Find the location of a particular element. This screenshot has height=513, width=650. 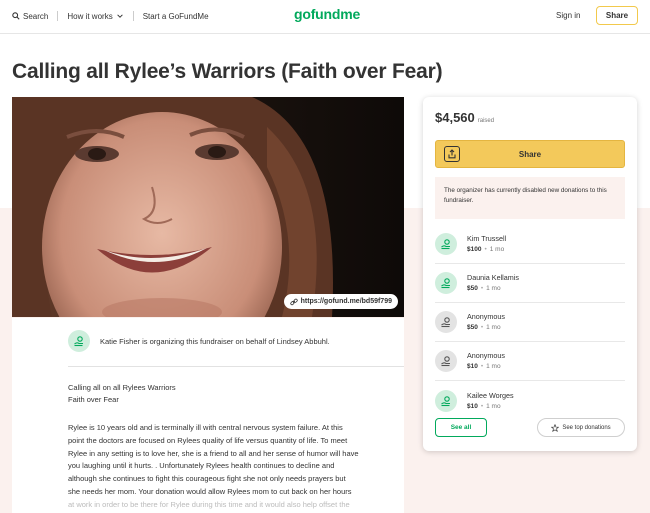

search-label: Search is located at coordinates (36, 16).